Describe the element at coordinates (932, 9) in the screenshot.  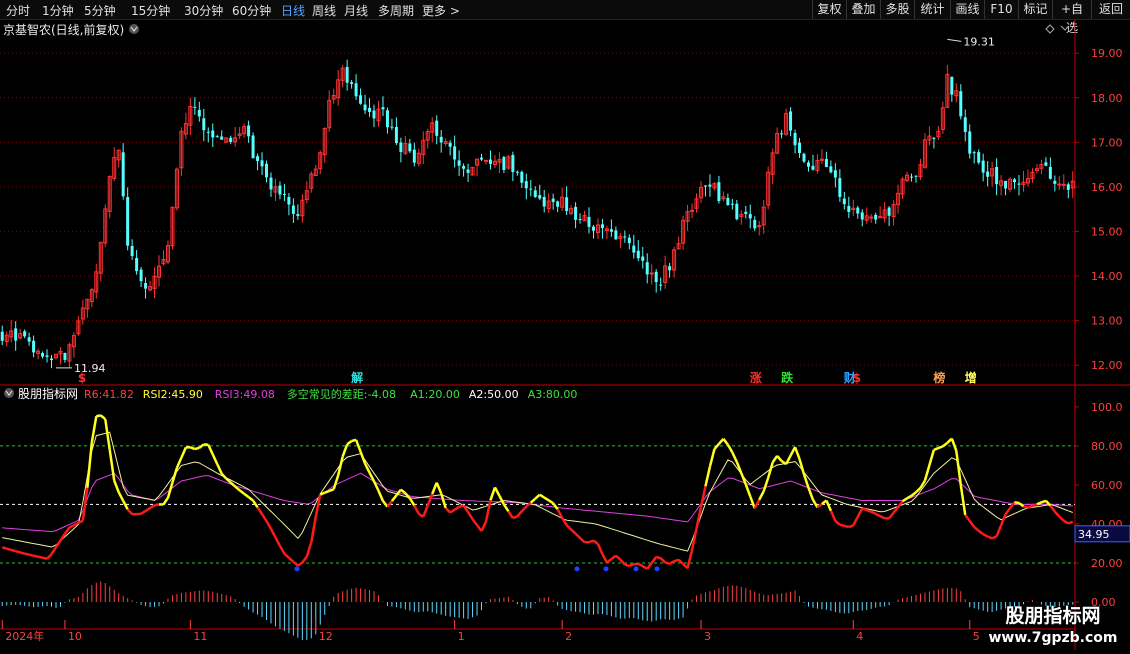
I see `toolbar-button-3: 统计` at that location.